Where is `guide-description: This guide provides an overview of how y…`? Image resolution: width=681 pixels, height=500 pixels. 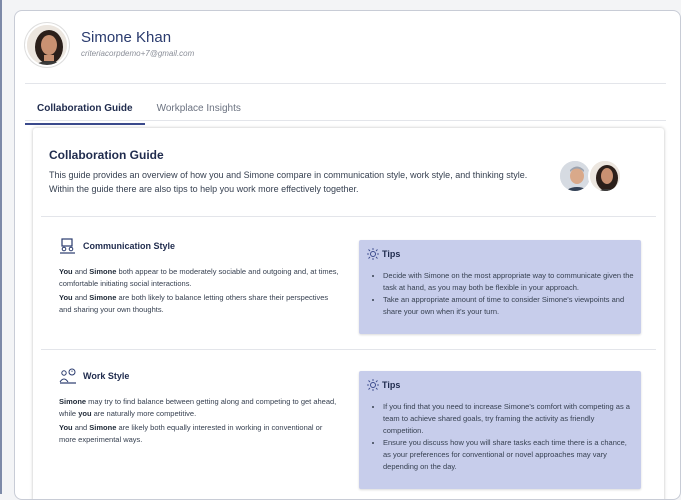
guide-description: This guide provides an overview of how y… is located at coordinates (288, 182).